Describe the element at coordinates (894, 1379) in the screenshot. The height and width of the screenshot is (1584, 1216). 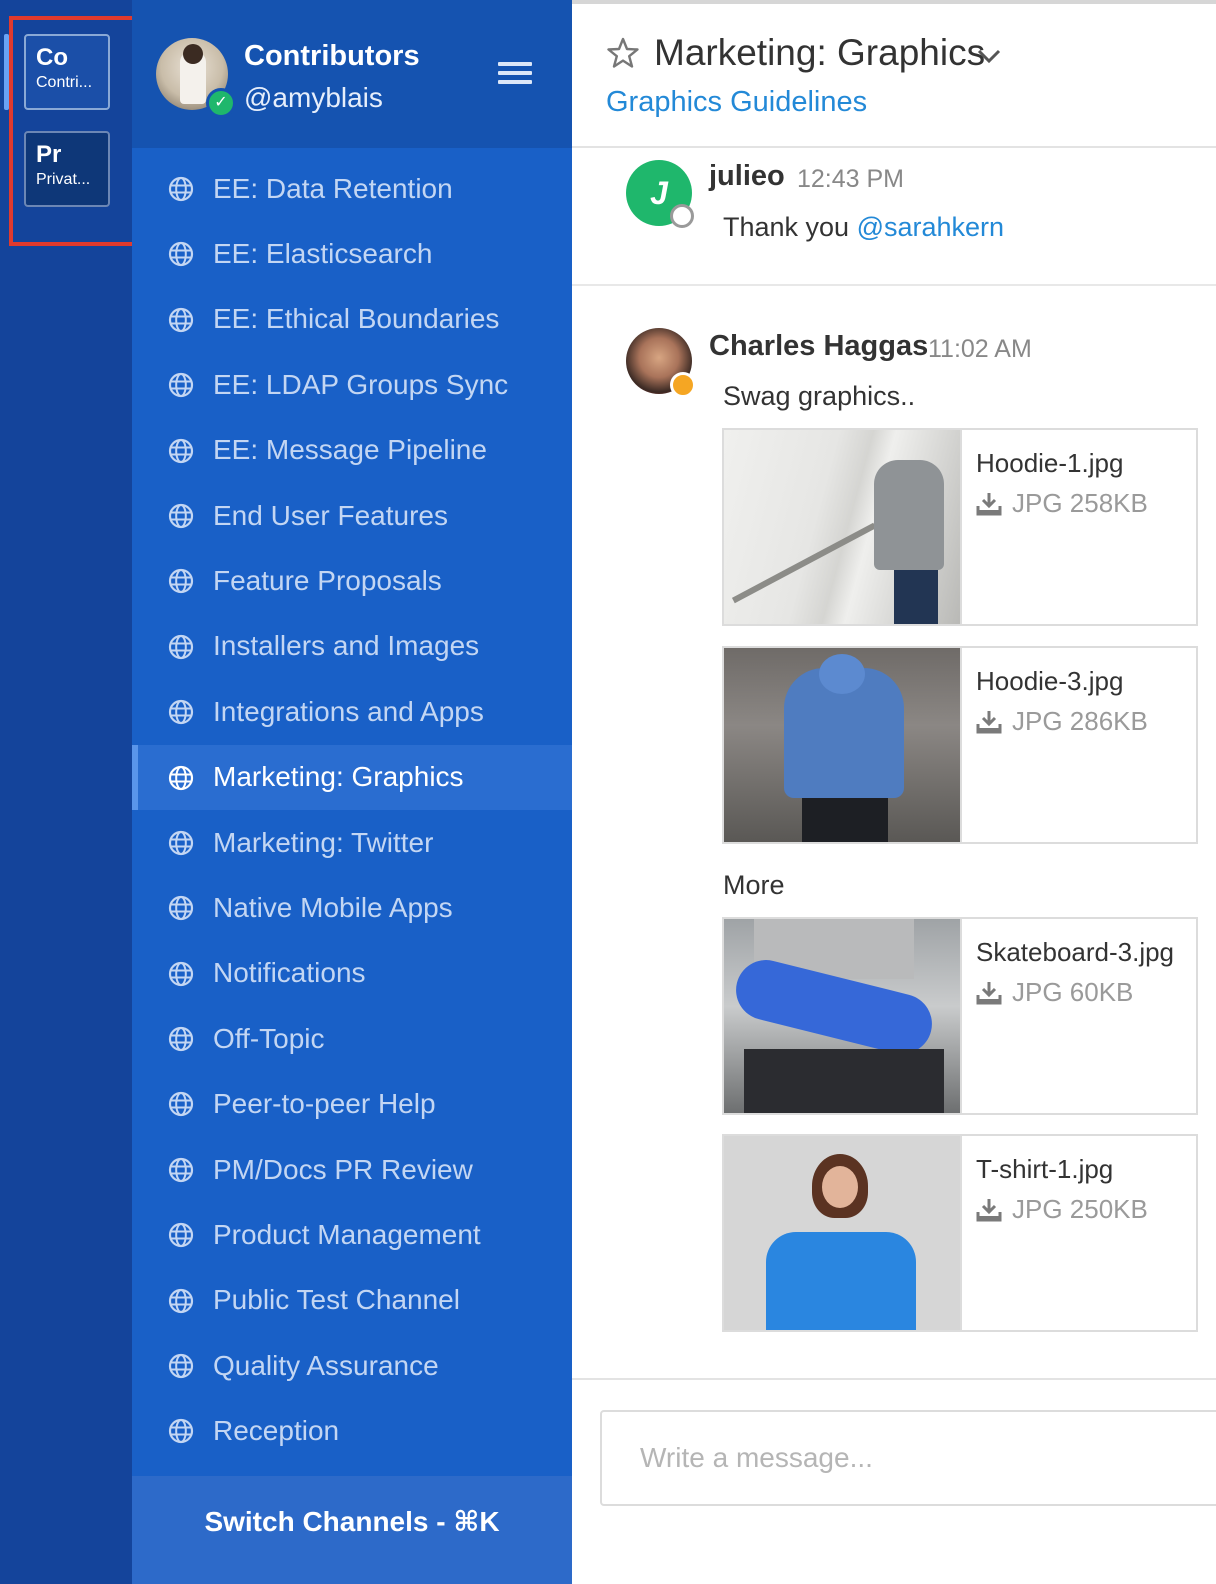
I see `composer-separator` at that location.